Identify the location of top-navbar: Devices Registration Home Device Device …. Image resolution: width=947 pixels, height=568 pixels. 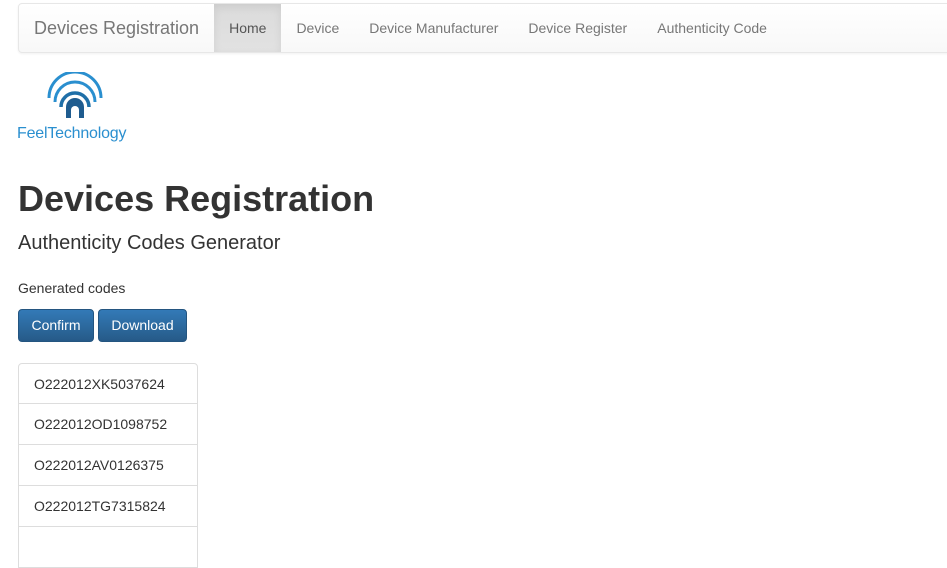
(482, 28).